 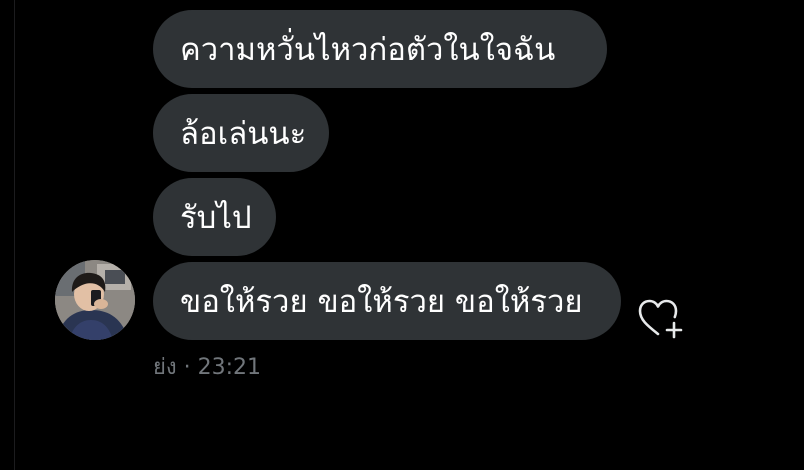 I want to click on message-bubble: รับไป, so click(x=214, y=217).